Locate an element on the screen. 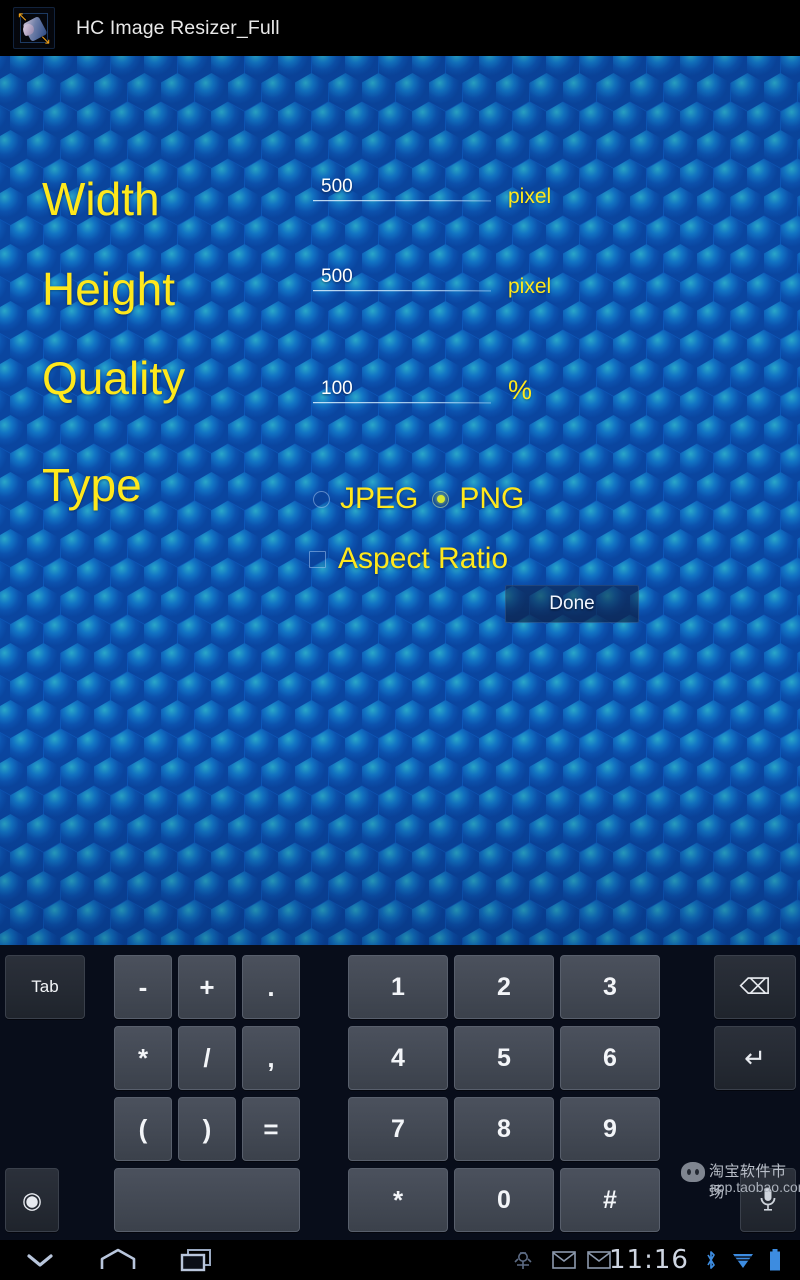  key-0: 0 is located at coordinates (504, 1200).